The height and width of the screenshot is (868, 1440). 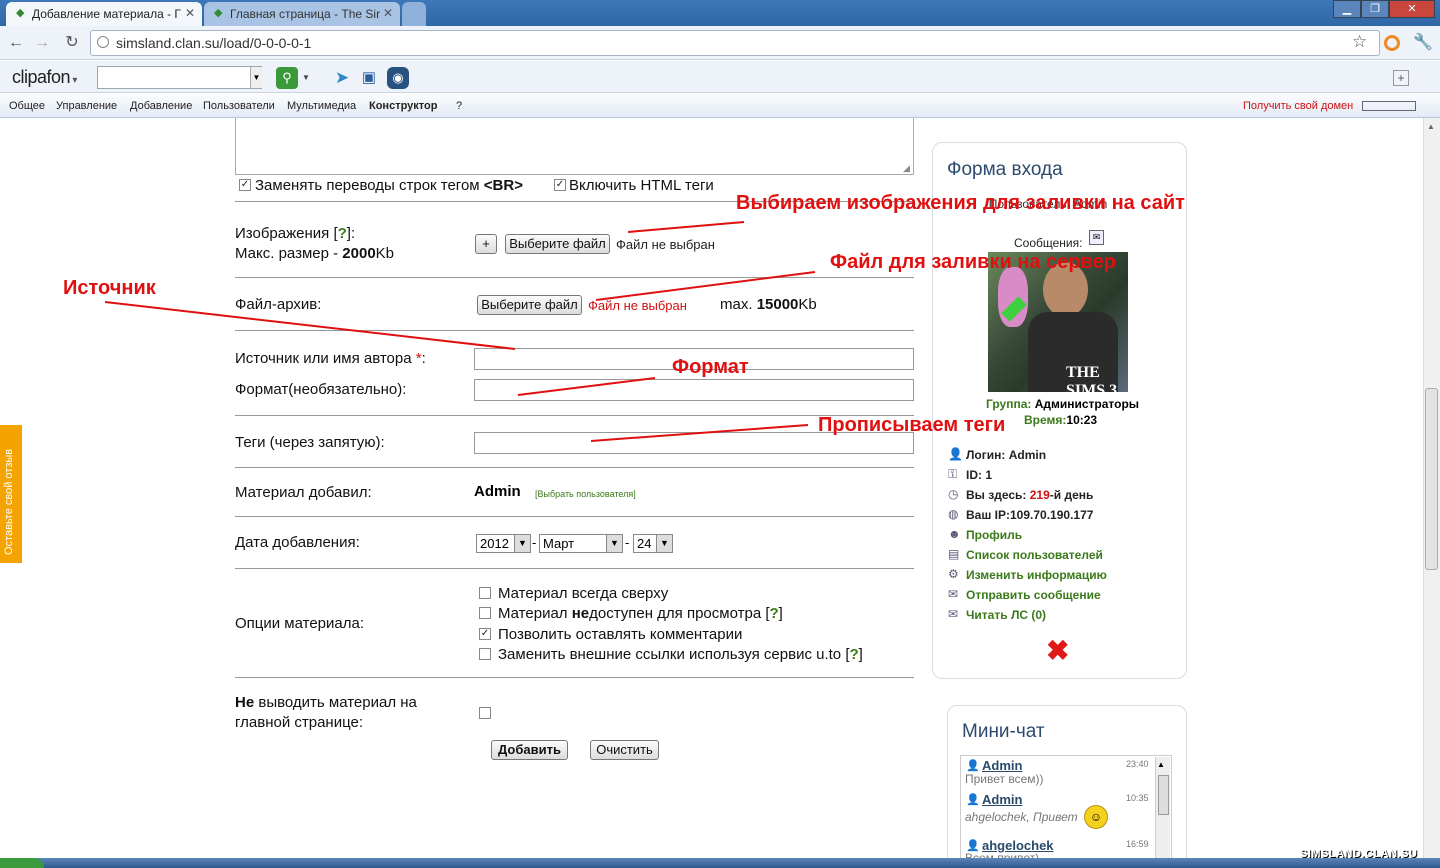 What do you see at coordinates (912, 425) in the screenshot?
I see `annotation-tags: Прописываем теги` at bounding box center [912, 425].